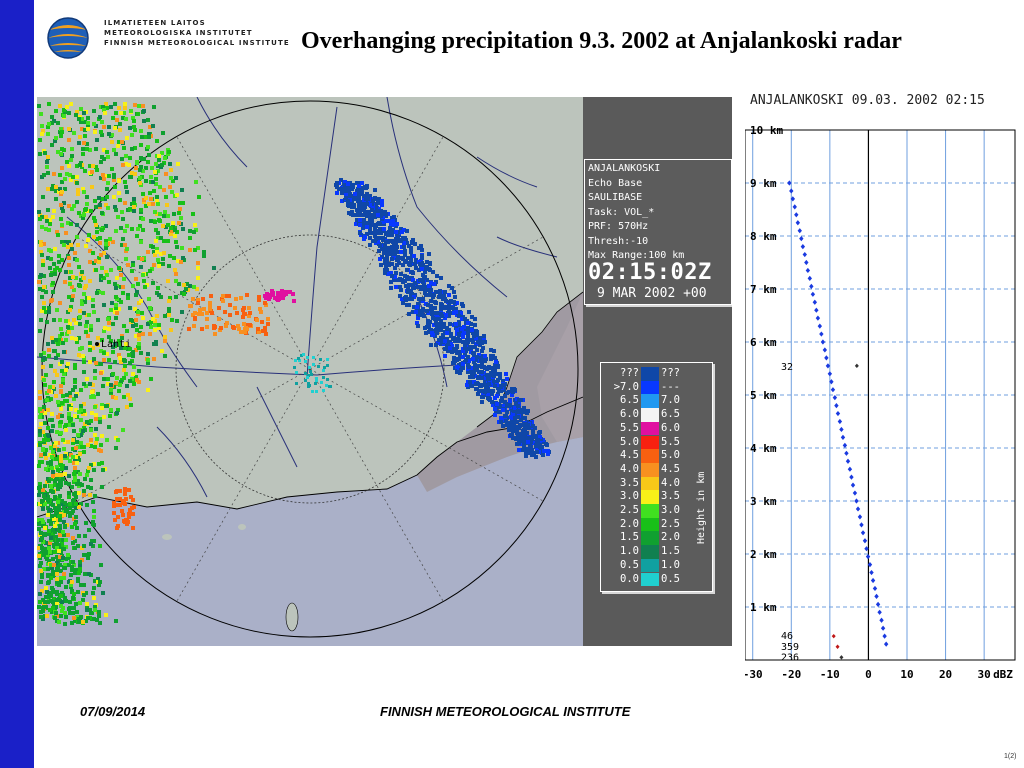 The height and width of the screenshot is (768, 1024). Describe the element at coordinates (629, 523) in the screenshot. I see `legend-low: 2.0` at that location.